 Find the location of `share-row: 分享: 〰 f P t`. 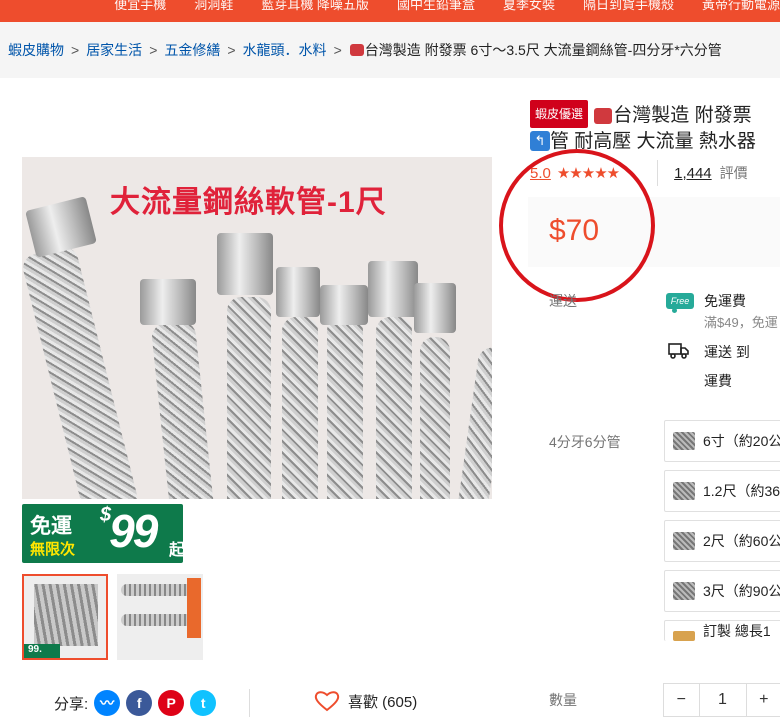

share-row: 分享: 〰 f P t is located at coordinates (135, 703).